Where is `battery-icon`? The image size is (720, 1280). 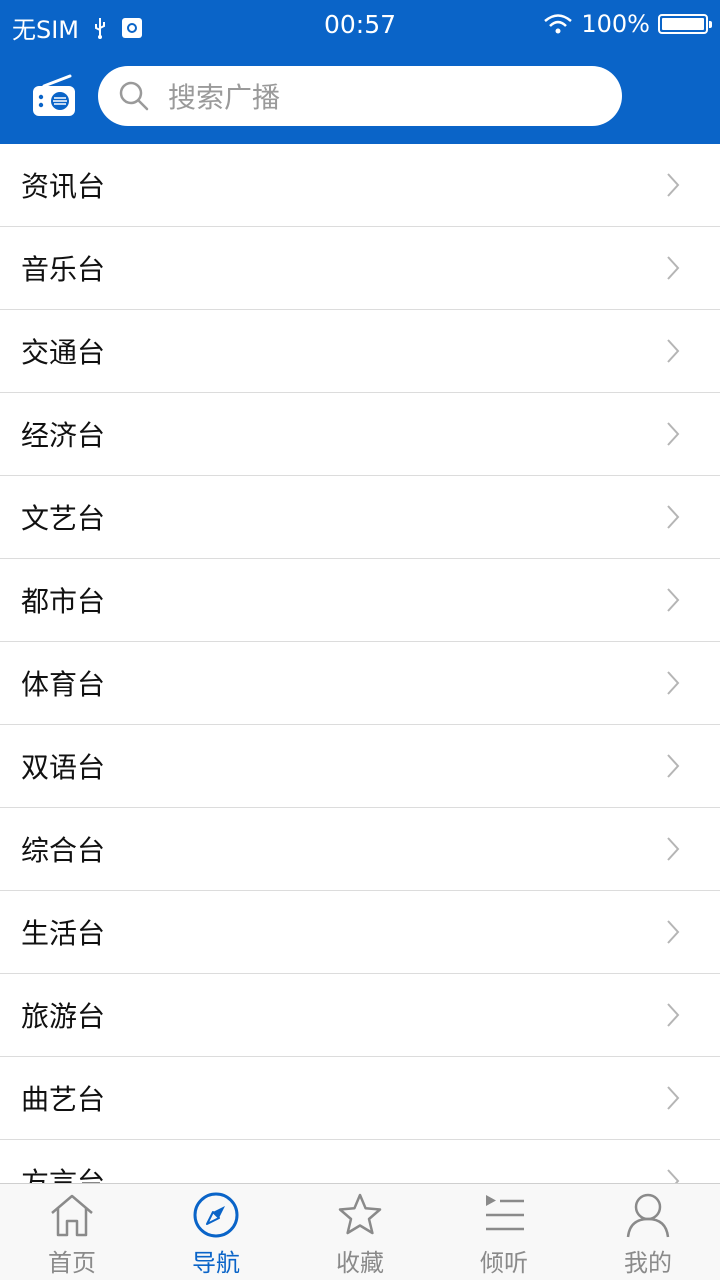
battery-icon is located at coordinates (685, 24).